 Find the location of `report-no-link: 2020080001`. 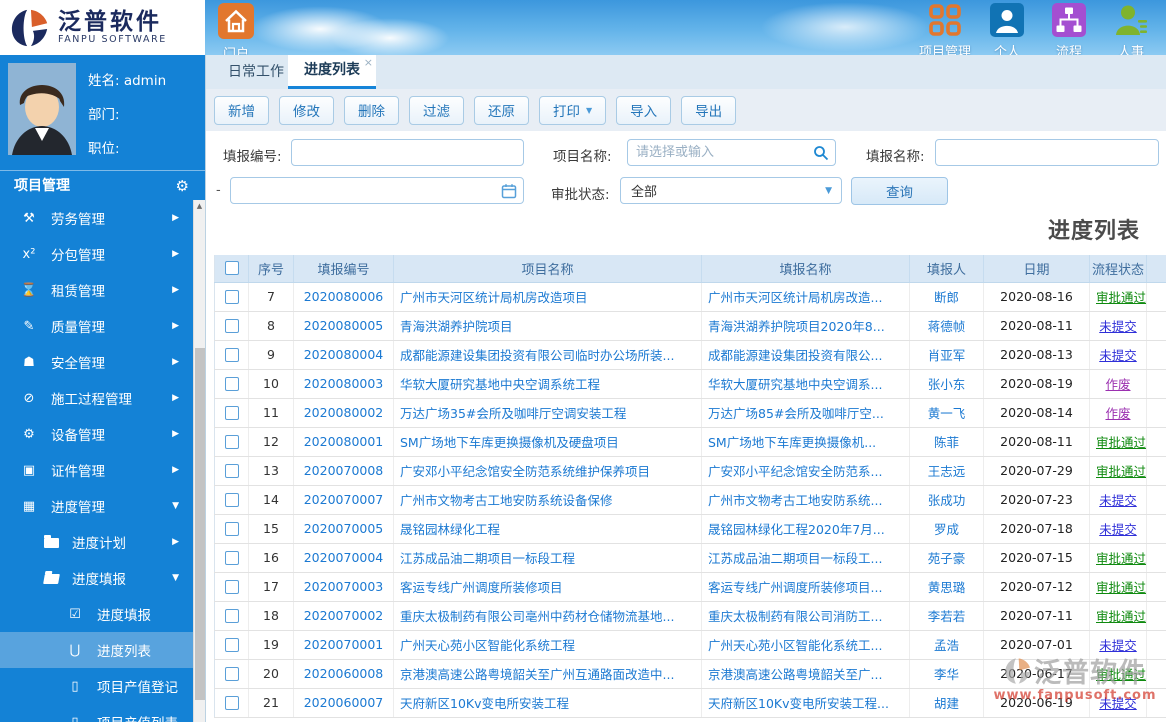

report-no-link: 2020080001 is located at coordinates (343, 442).